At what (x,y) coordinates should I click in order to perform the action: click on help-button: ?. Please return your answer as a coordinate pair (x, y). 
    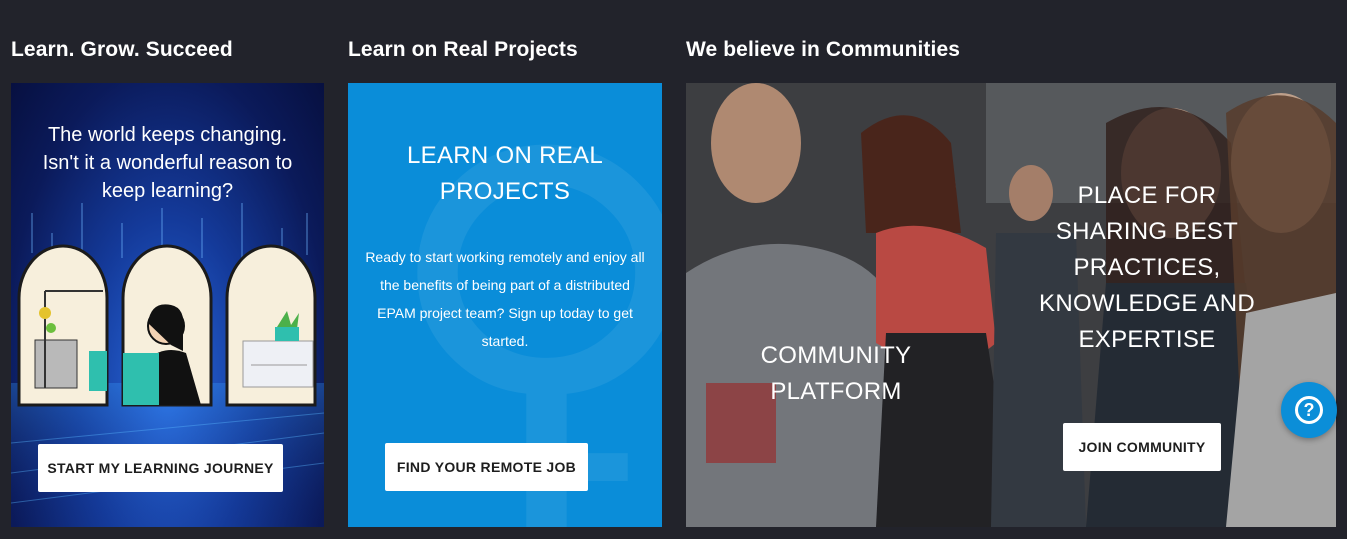
    Looking at the image, I should click on (1309, 410).